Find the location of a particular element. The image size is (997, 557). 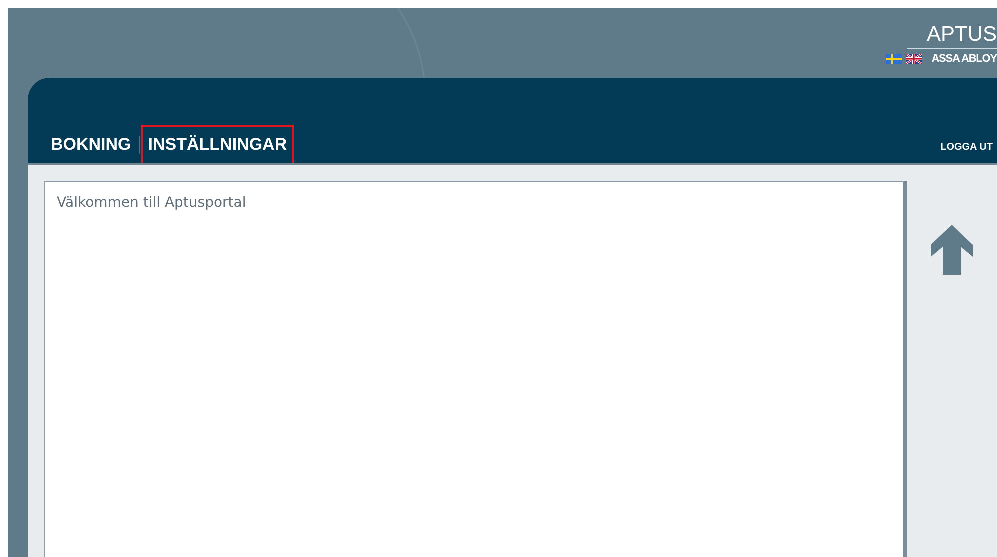

flag-icon is located at coordinates (914, 59).